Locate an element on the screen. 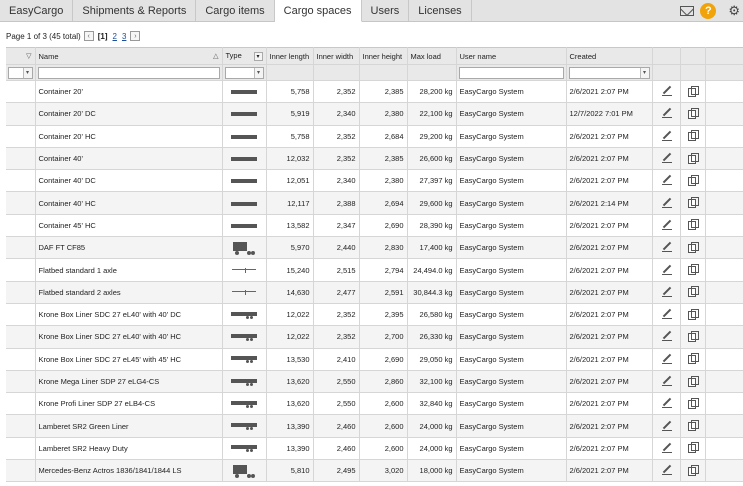 Image resolution: width=743 pixels, height=486 pixels. column-header-inner-width: Inner width is located at coordinates (336, 56).